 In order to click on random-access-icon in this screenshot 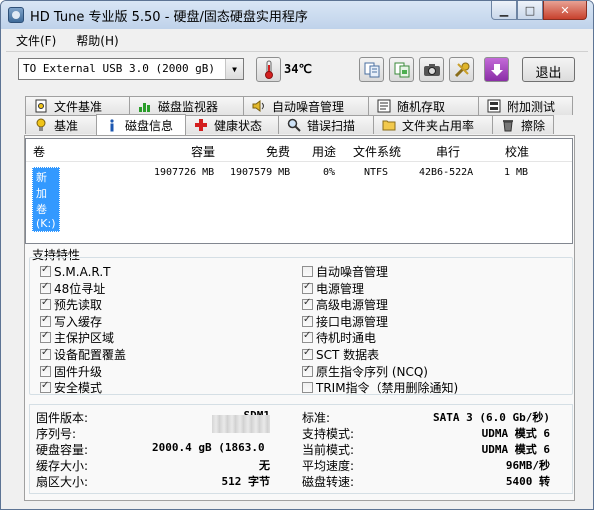, I will do `click(384, 106)`.